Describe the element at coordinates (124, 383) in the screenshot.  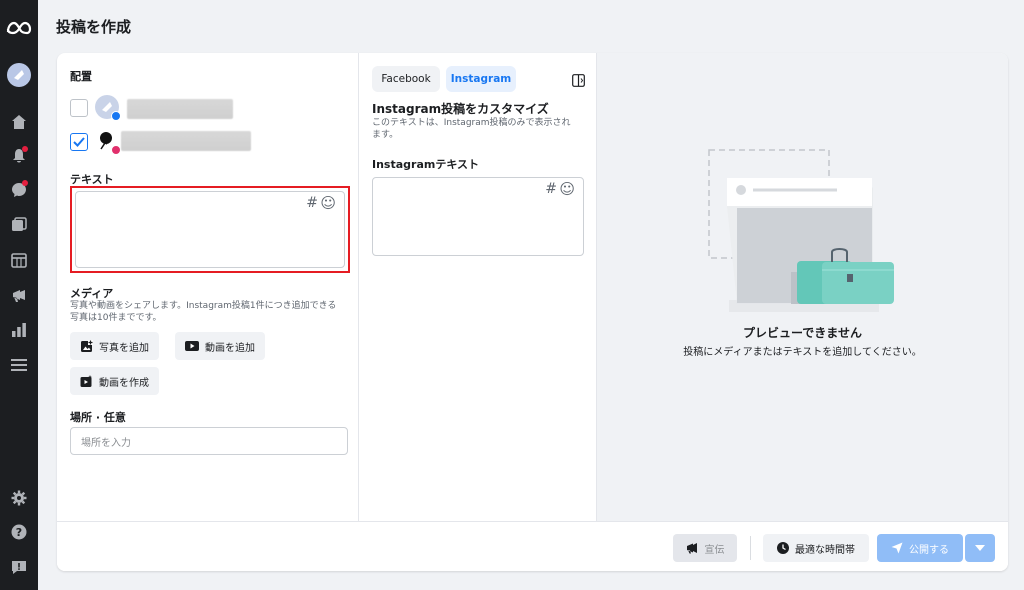
I see `create-video-label: 動画を作成` at that location.